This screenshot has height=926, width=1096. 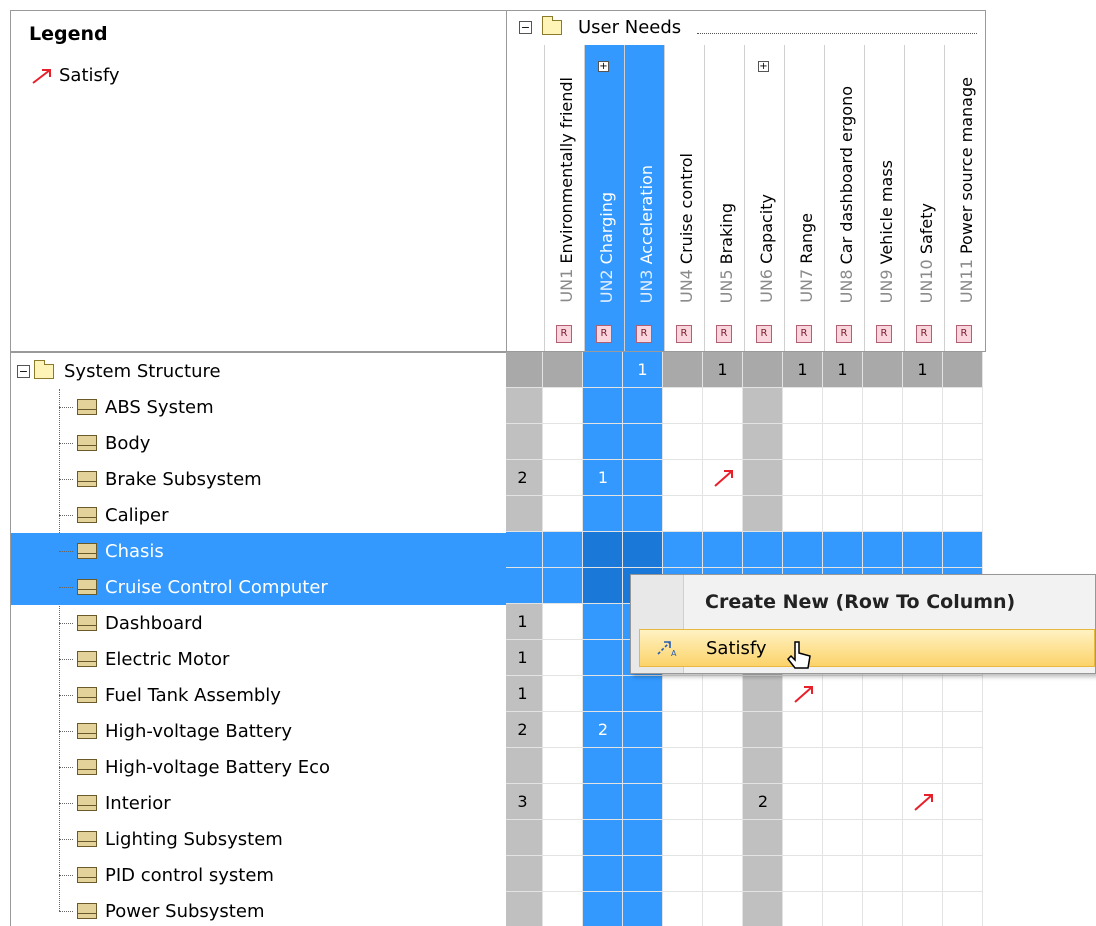 I want to click on column-header-un10: UN10 Safety R, so click(x=924, y=198).